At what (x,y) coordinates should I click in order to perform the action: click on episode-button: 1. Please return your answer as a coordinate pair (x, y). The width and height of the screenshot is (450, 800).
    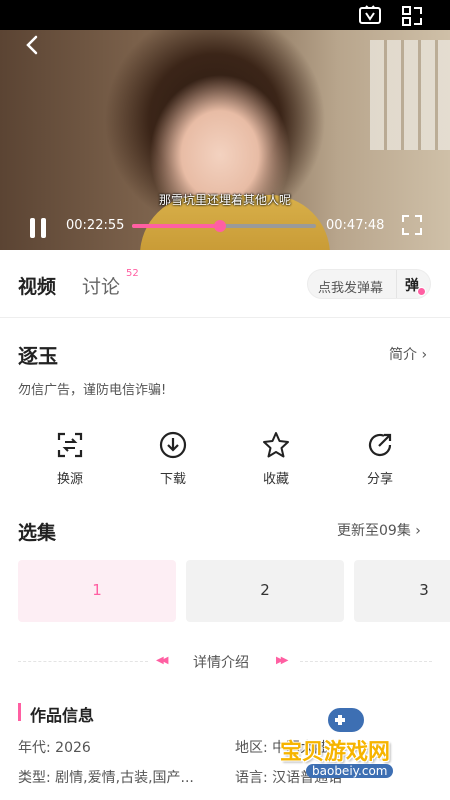
    Looking at the image, I should click on (97, 591).